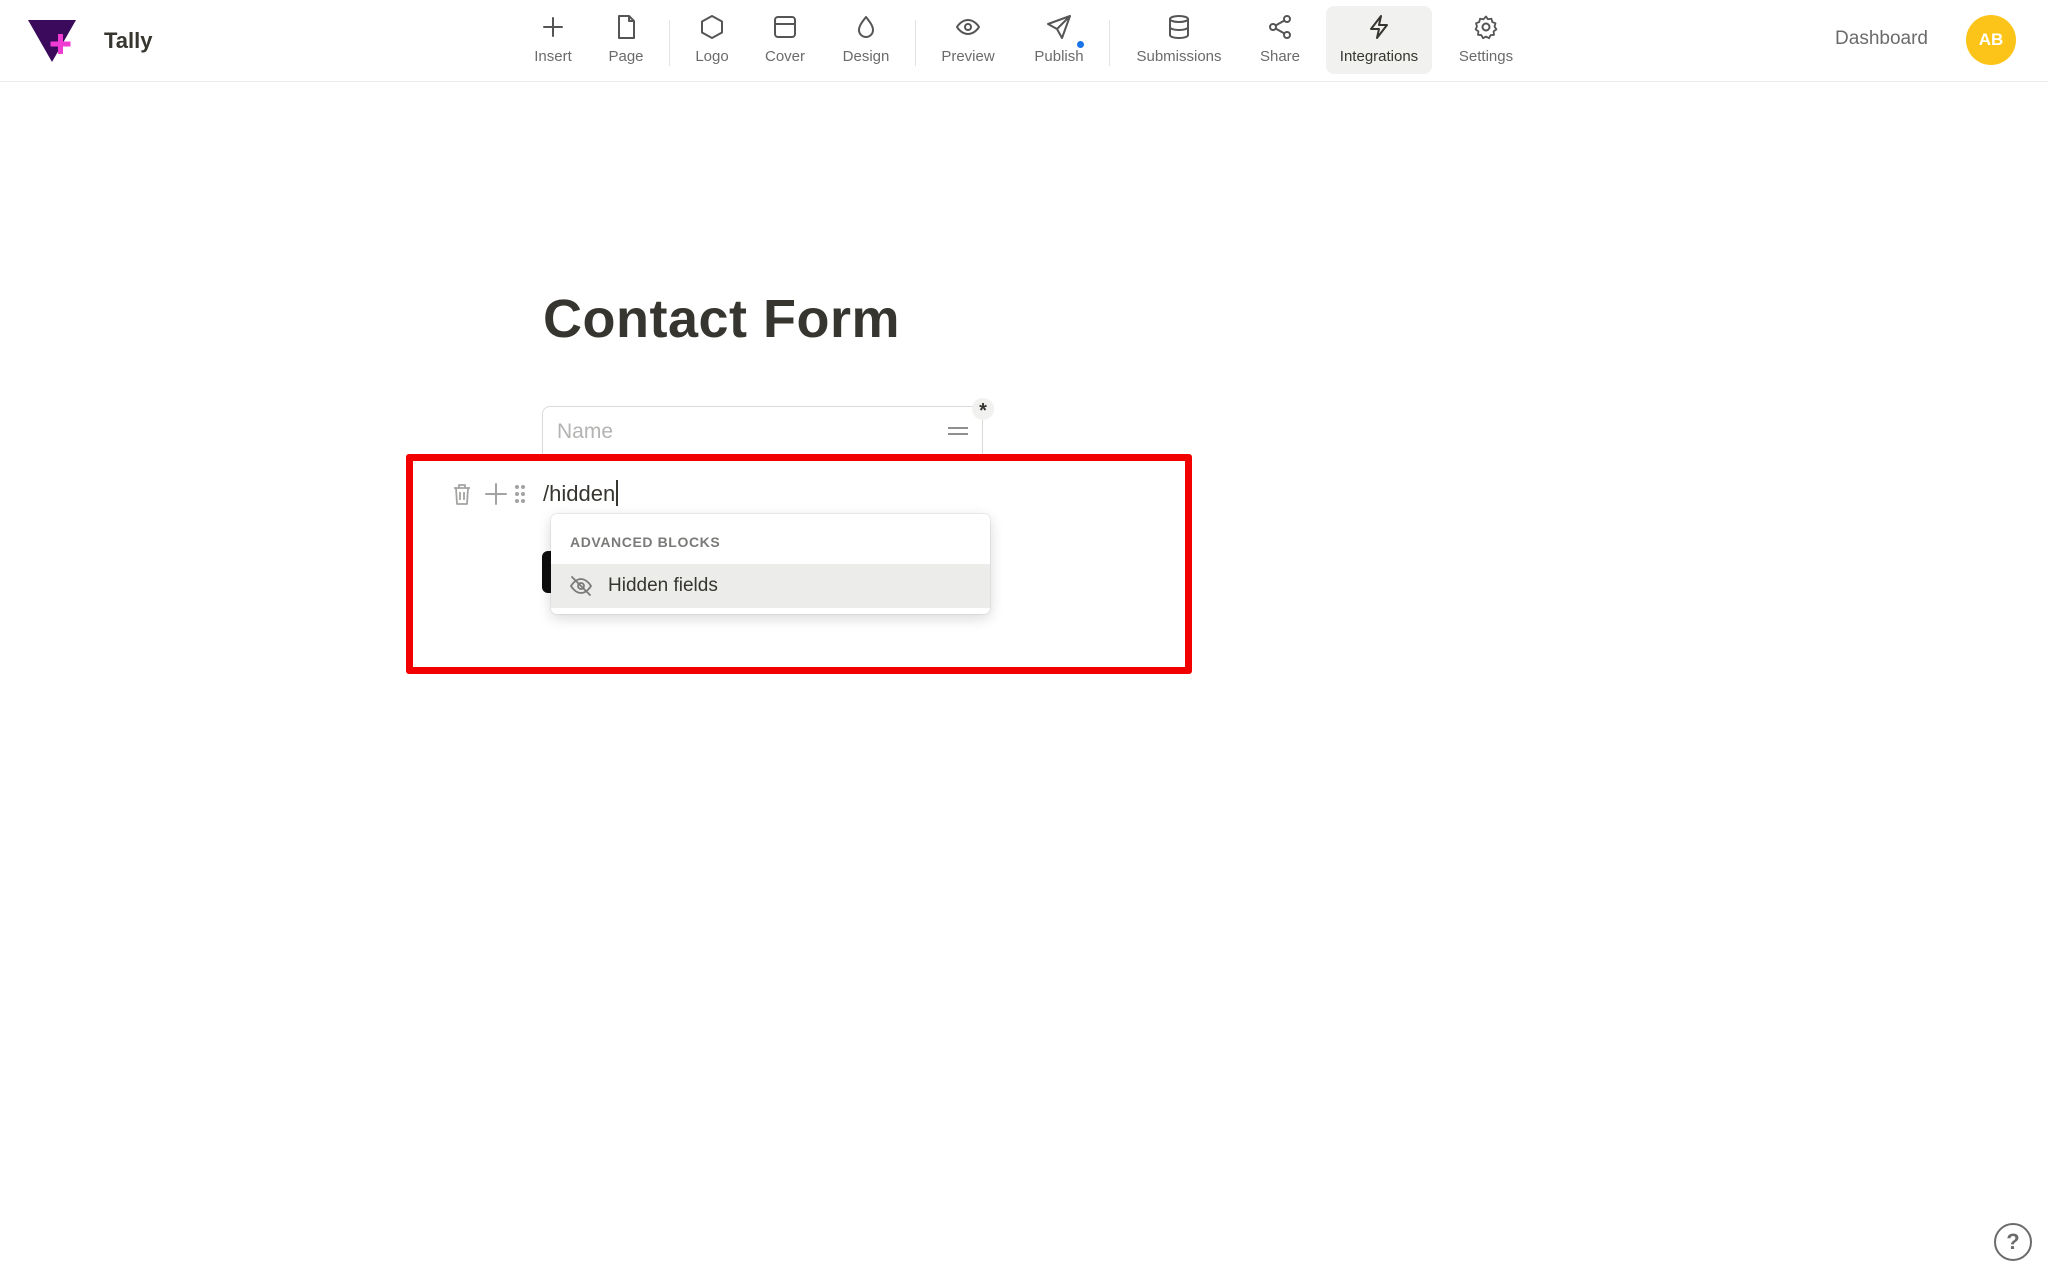  What do you see at coordinates (721, 319) in the screenshot?
I see `form-title: Contact Form` at bounding box center [721, 319].